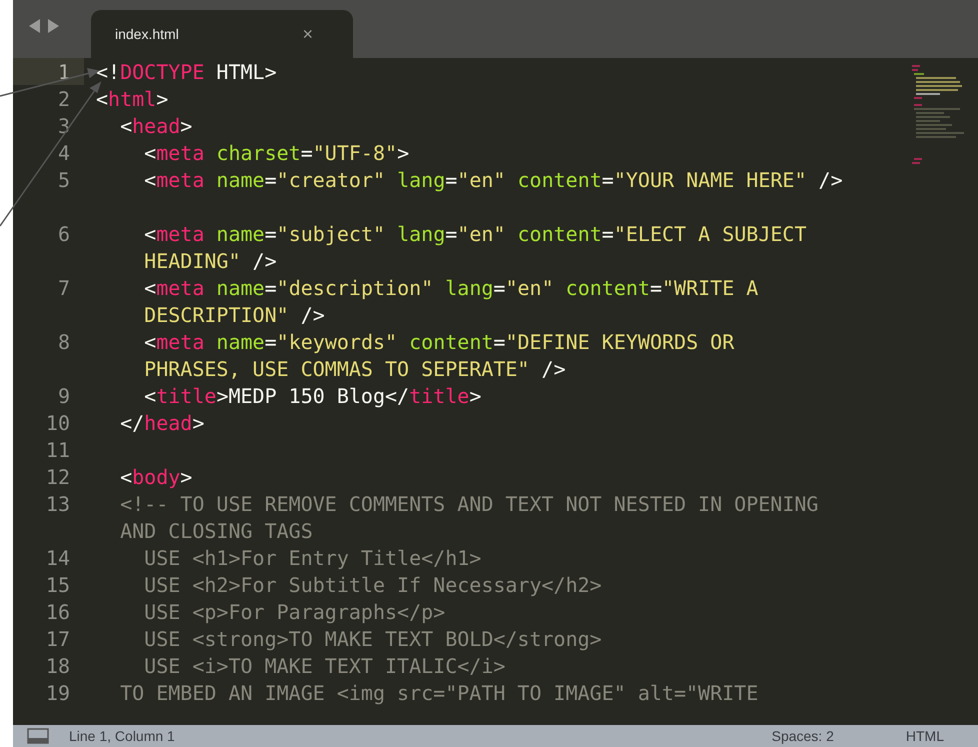  I want to click on string-value: "UTF-8", so click(355, 153).